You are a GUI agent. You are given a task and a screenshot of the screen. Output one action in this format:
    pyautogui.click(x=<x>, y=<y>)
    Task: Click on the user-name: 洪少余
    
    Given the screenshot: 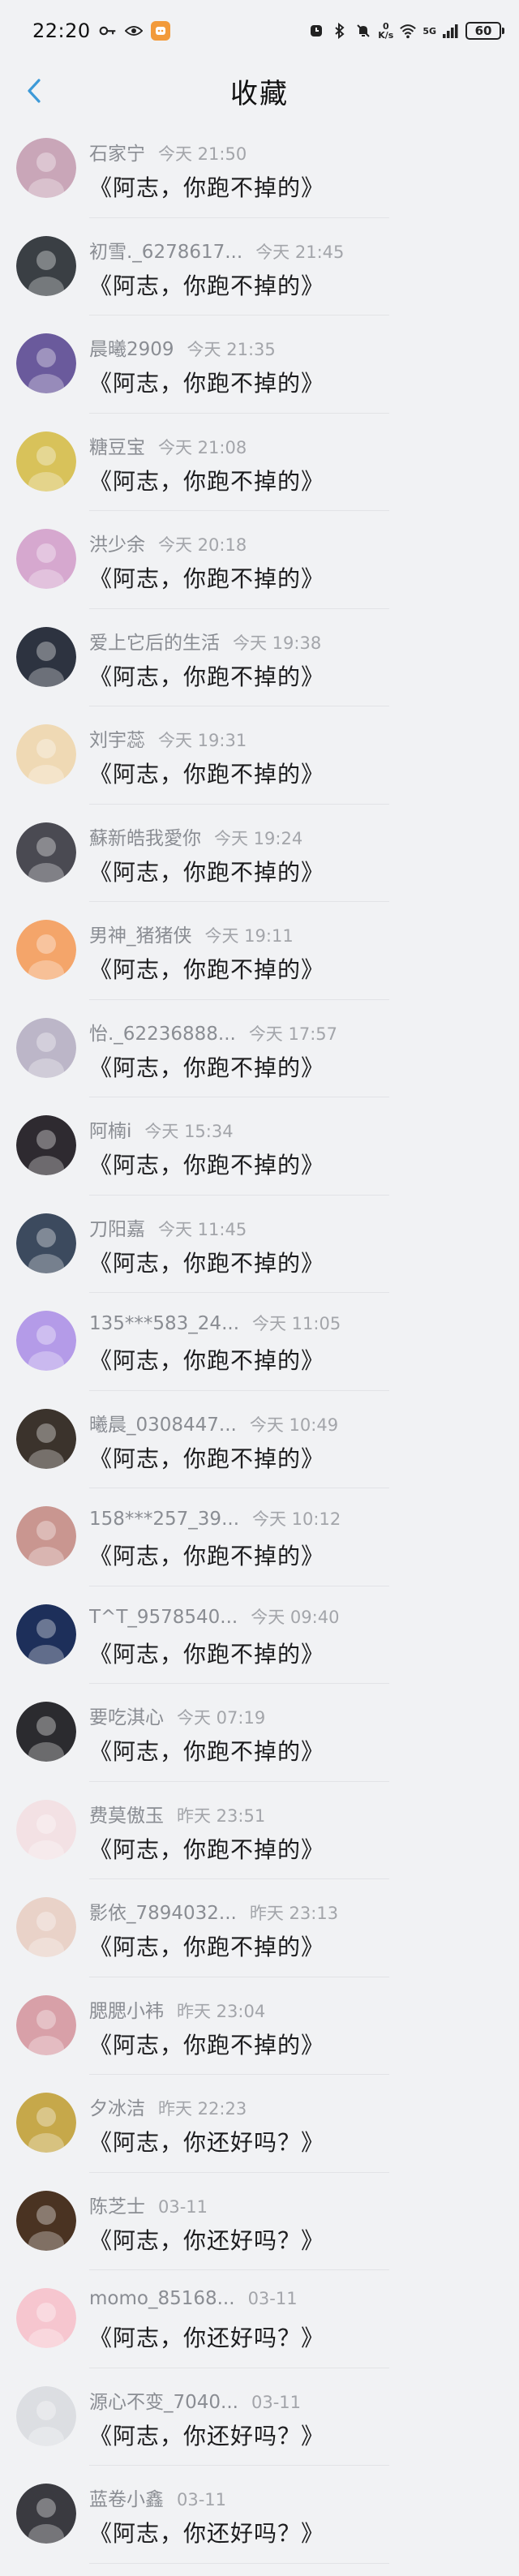 What is the action you would take?
    pyautogui.click(x=117, y=542)
    